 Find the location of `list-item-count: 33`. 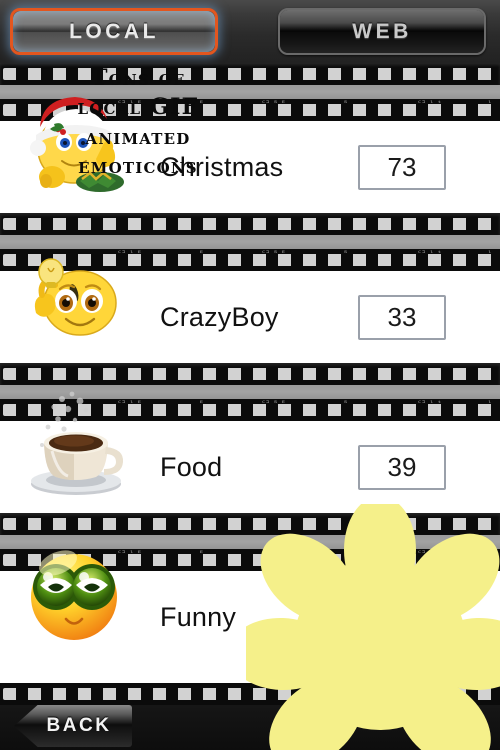

list-item-count: 33 is located at coordinates (402, 317).